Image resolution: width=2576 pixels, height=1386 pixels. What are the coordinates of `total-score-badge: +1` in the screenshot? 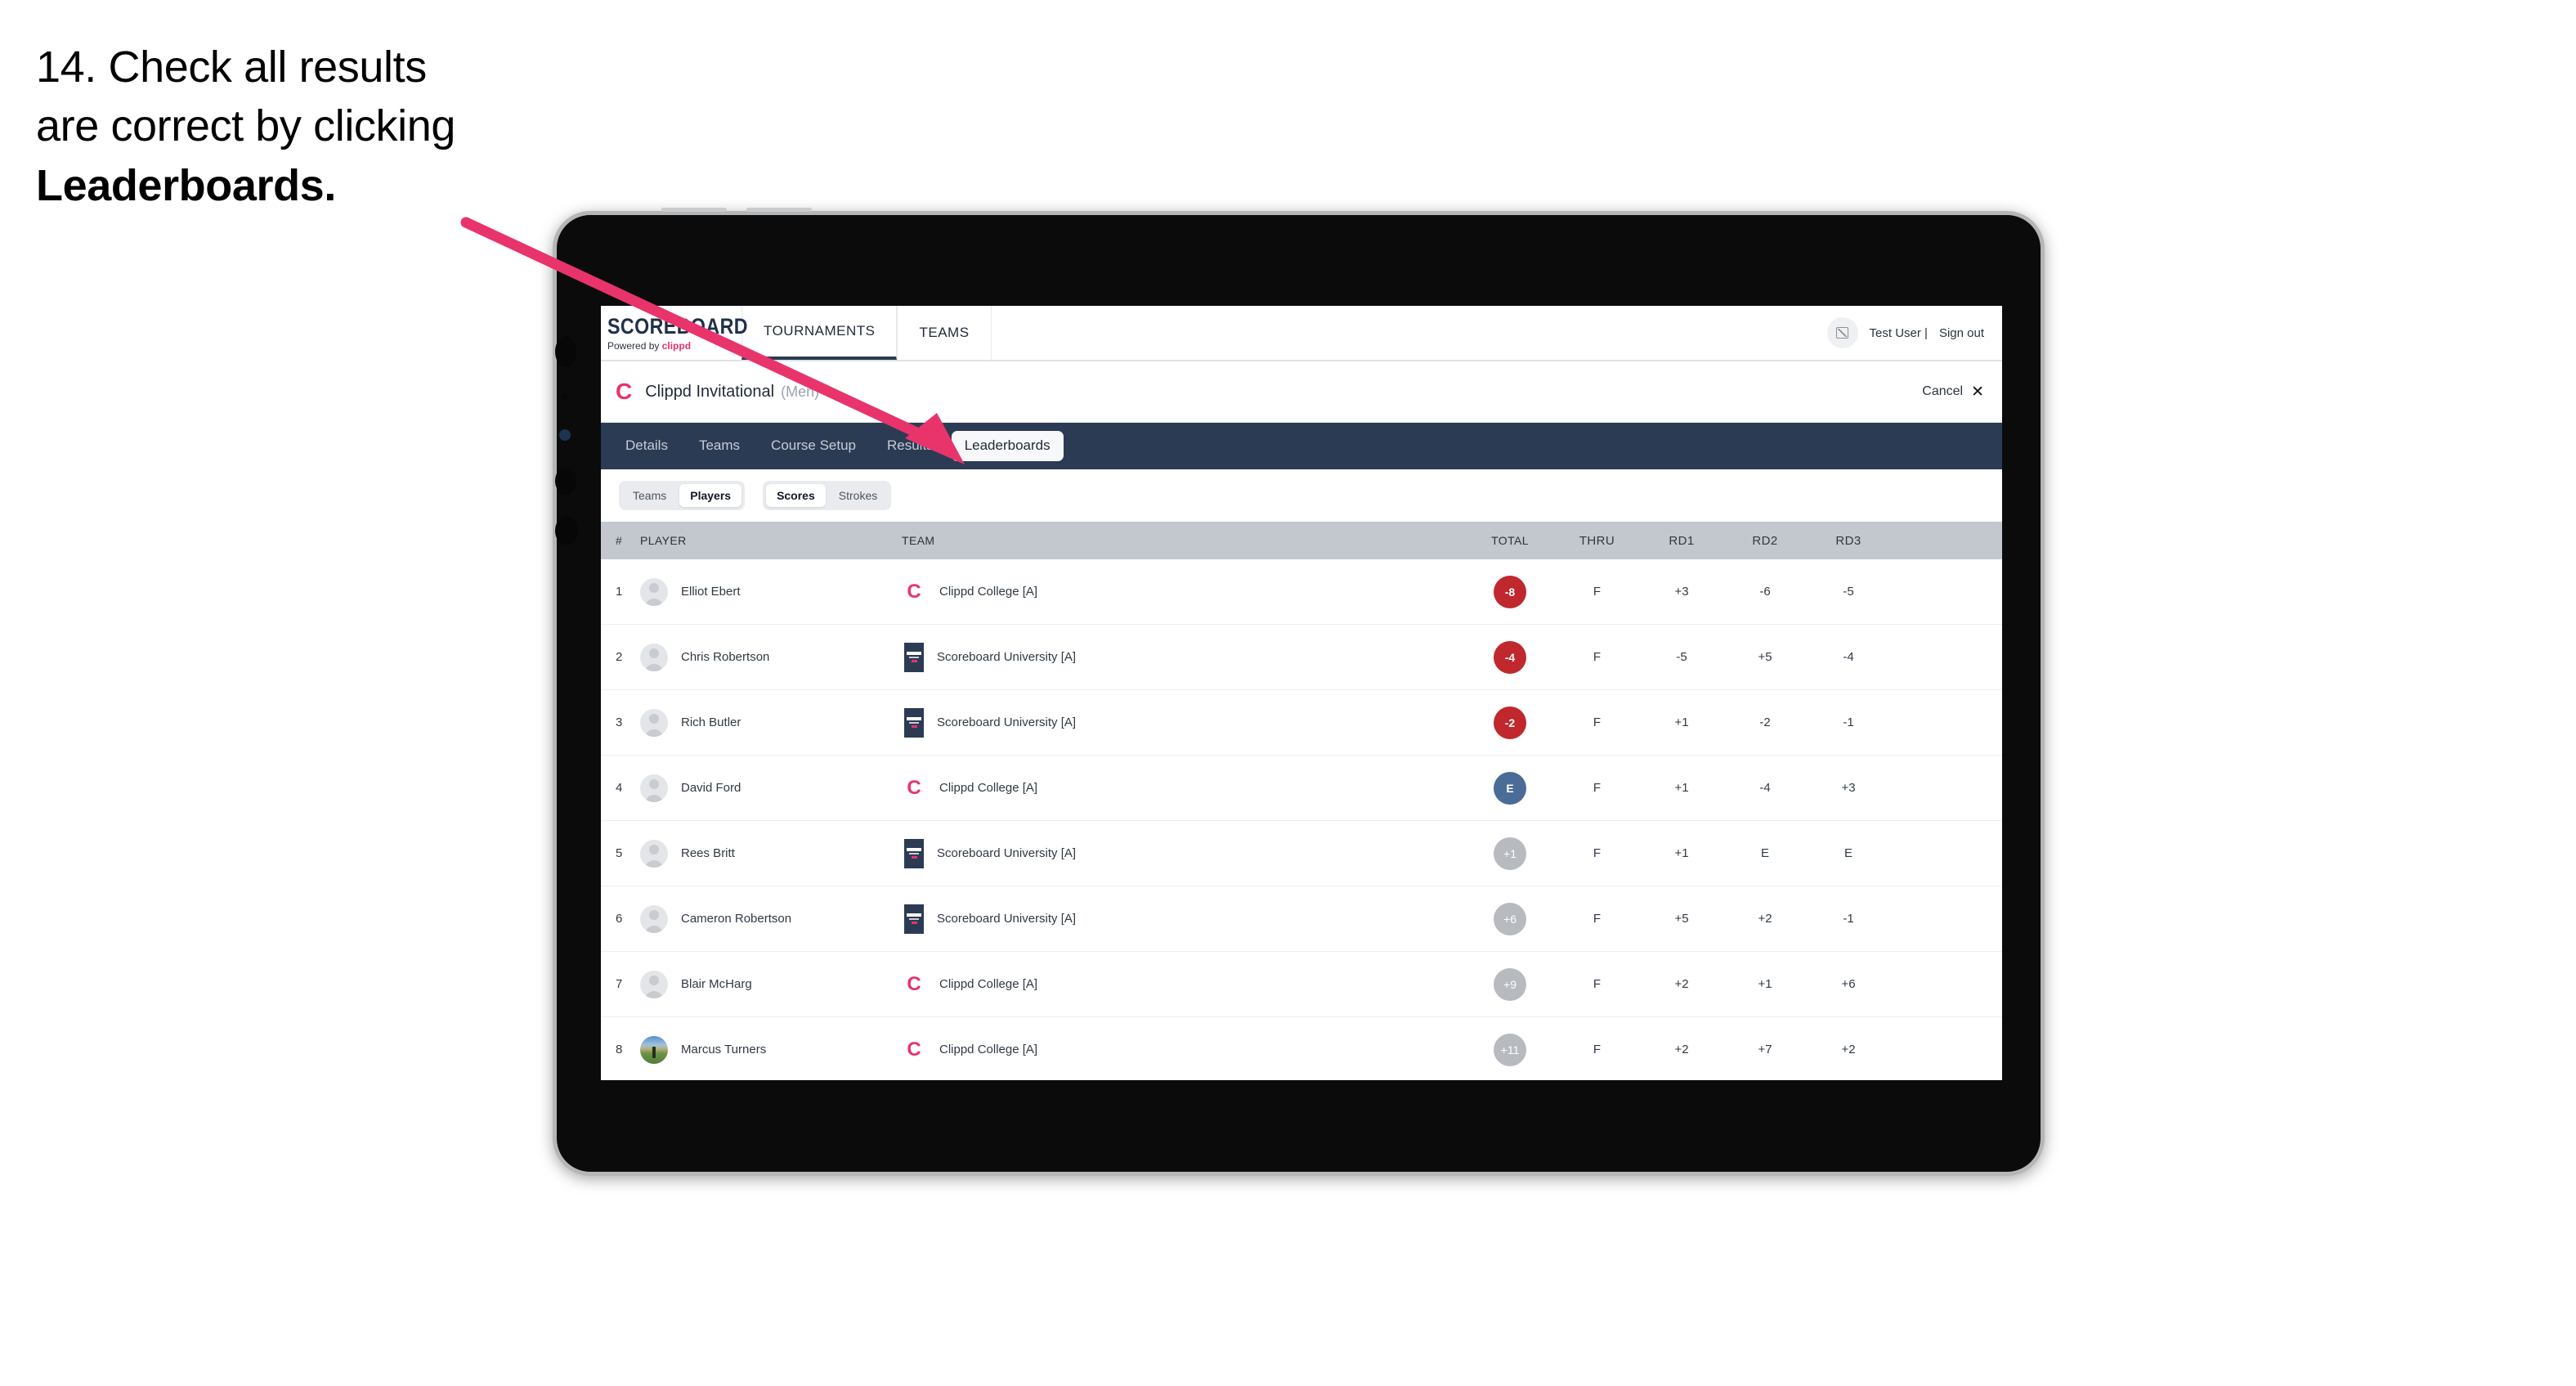 It's located at (1510, 853).